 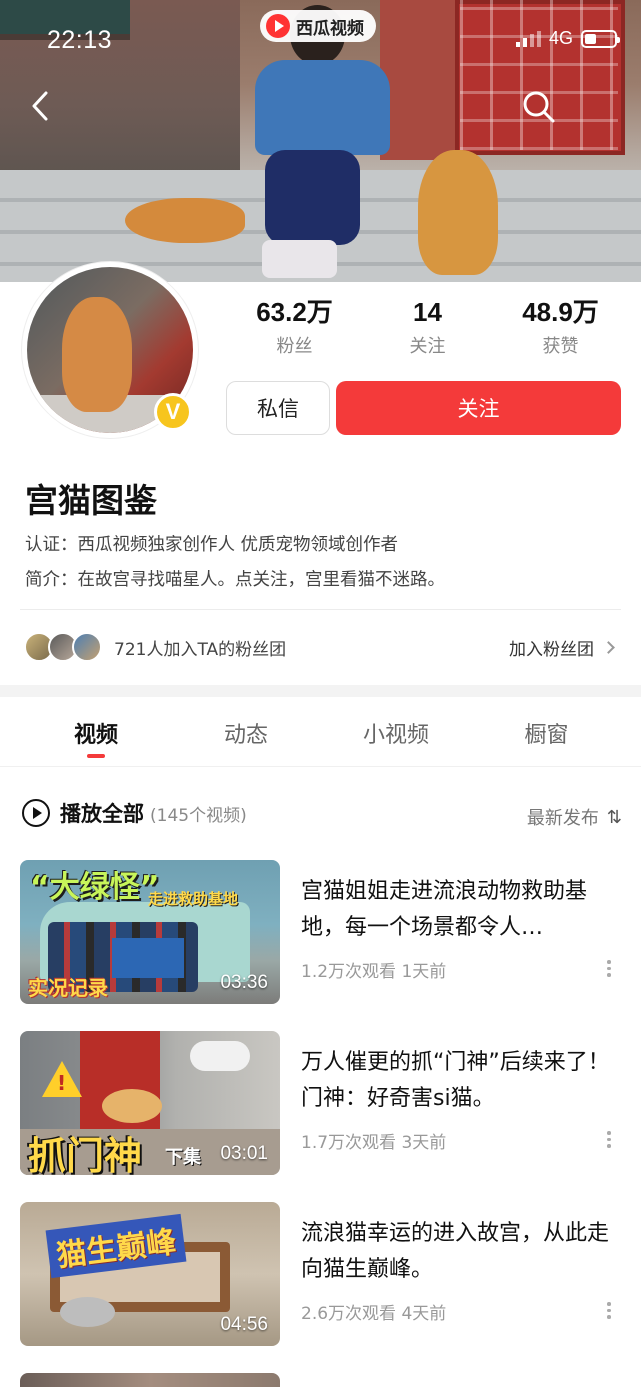 I want to click on profile-stats: 63.2万 粉丝 14 关注 48.9万 获赞, so click(x=428, y=327).